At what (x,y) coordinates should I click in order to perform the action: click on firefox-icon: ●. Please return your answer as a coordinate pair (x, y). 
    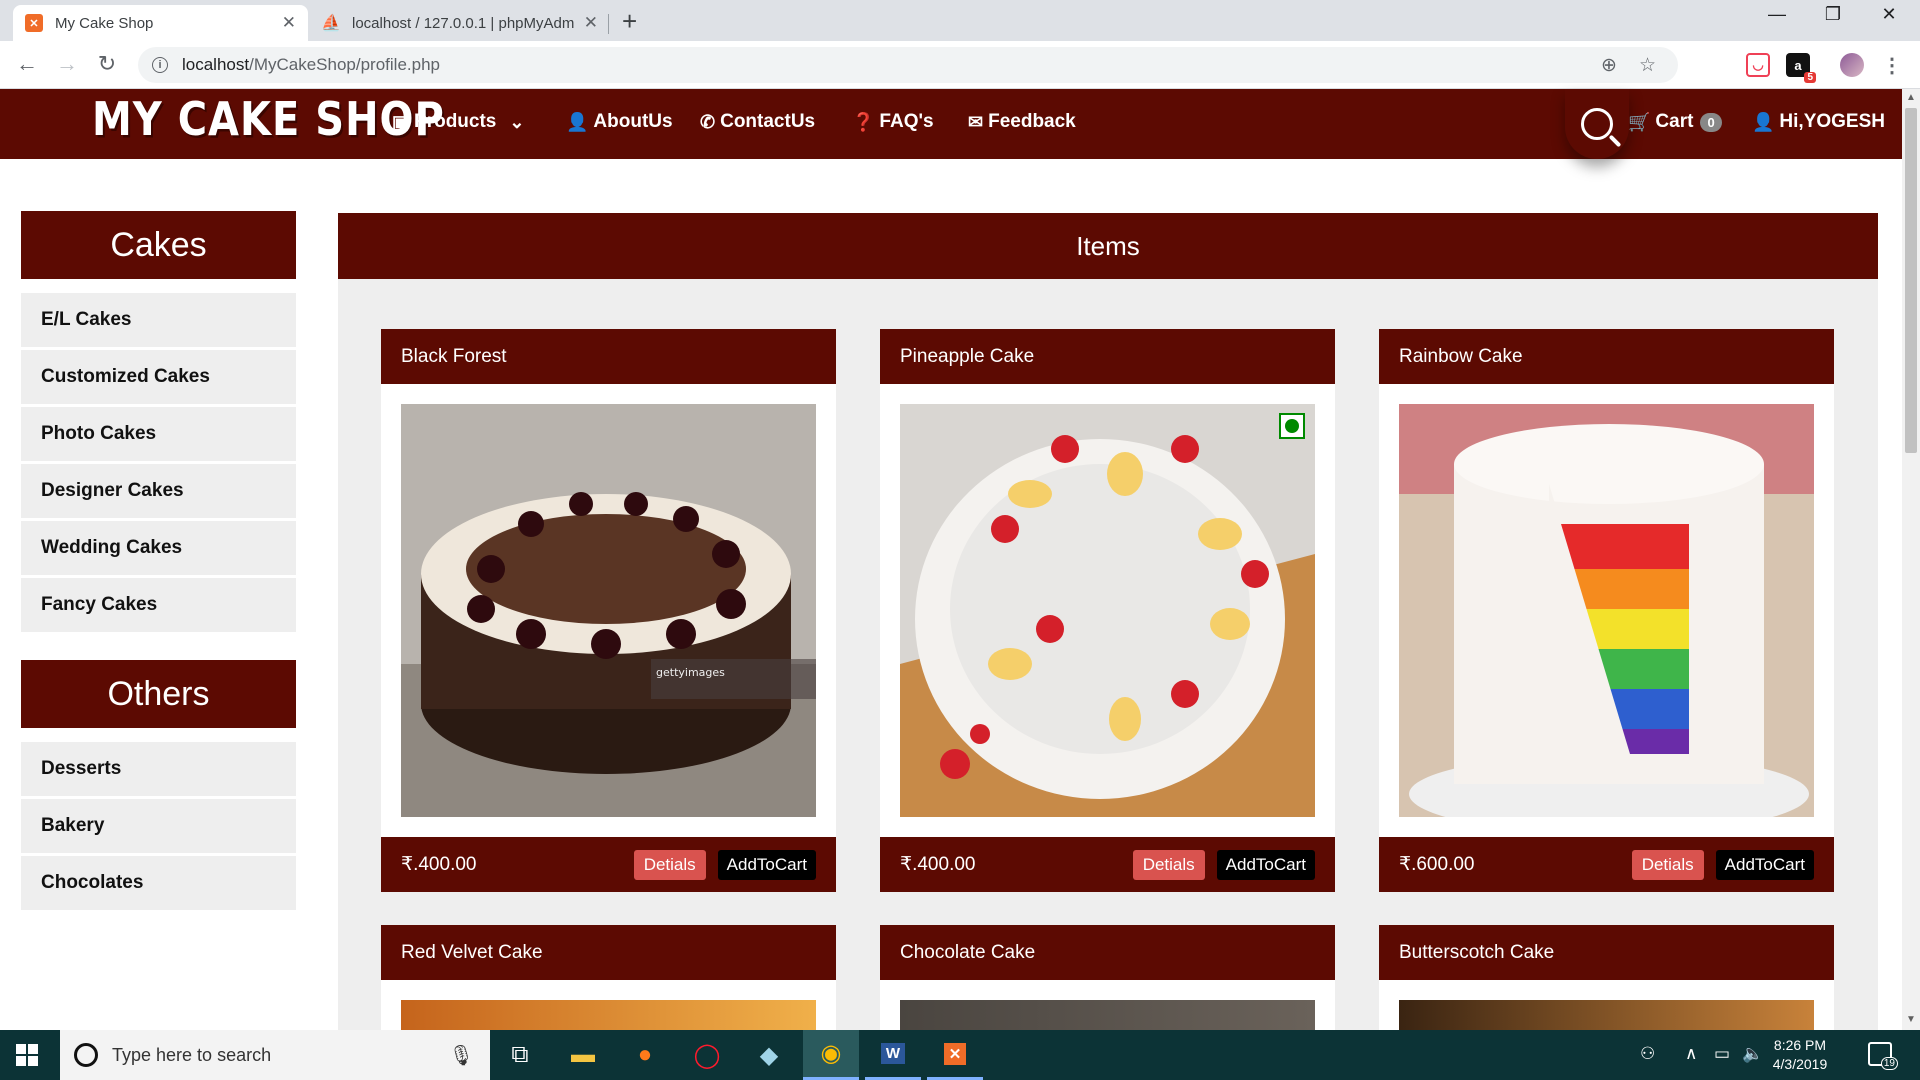
    Looking at the image, I should click on (645, 1055).